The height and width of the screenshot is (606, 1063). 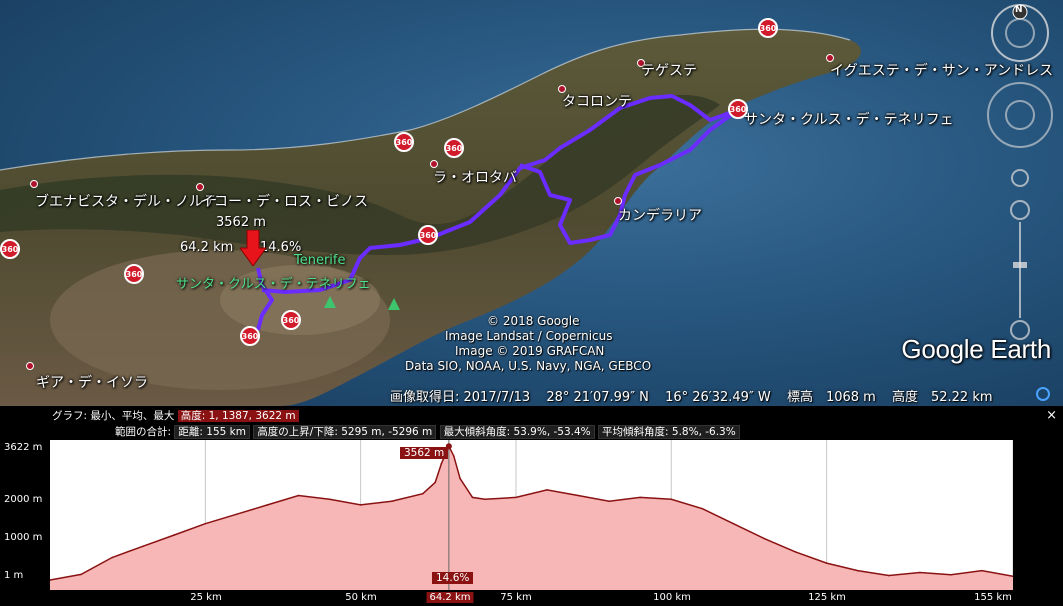 I want to click on y-tick: 1000 m, so click(x=23, y=537).